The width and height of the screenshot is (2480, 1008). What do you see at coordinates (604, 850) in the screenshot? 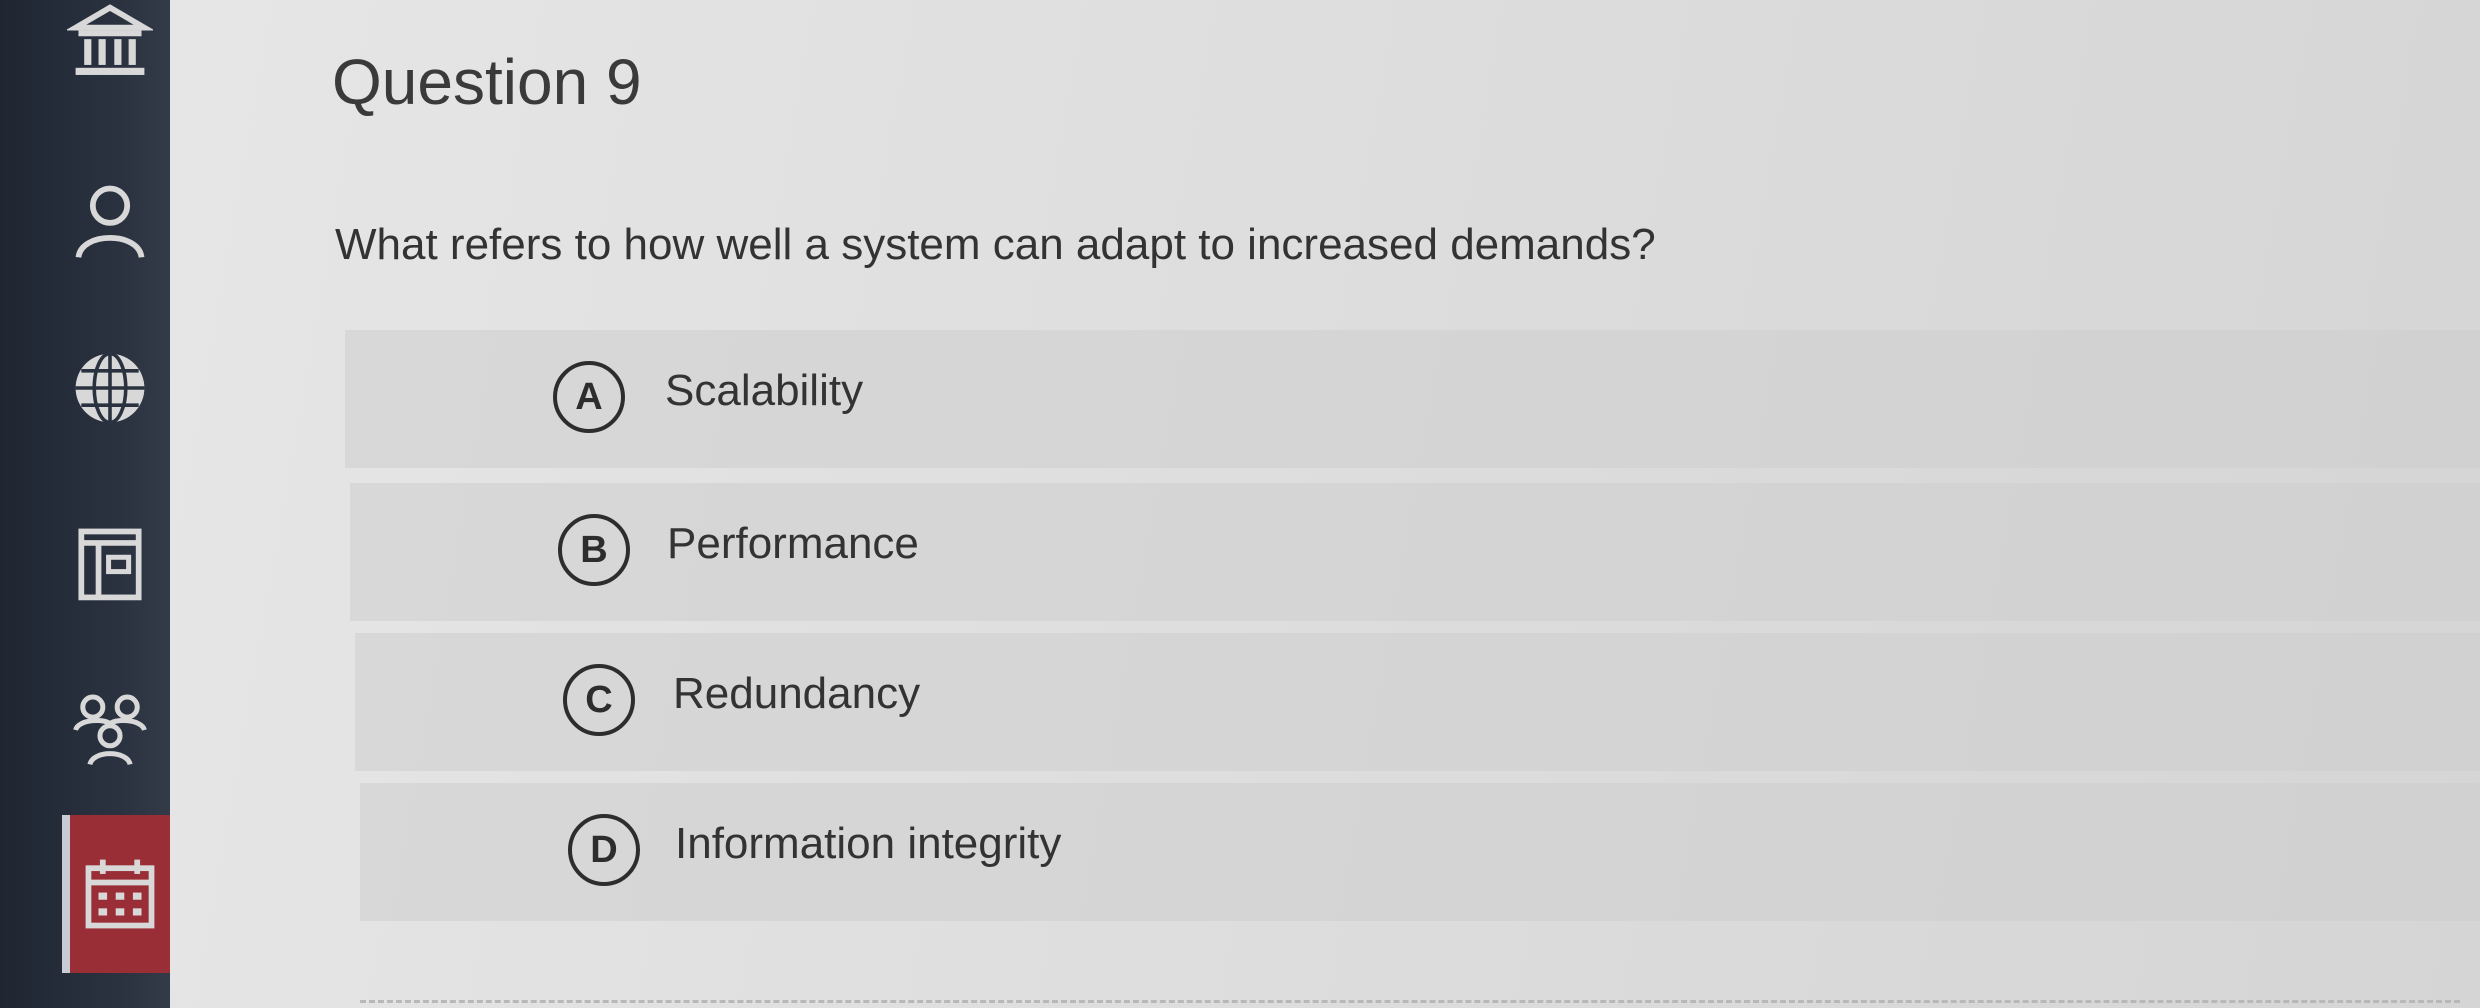
I see `option-d-letter: D` at bounding box center [604, 850].